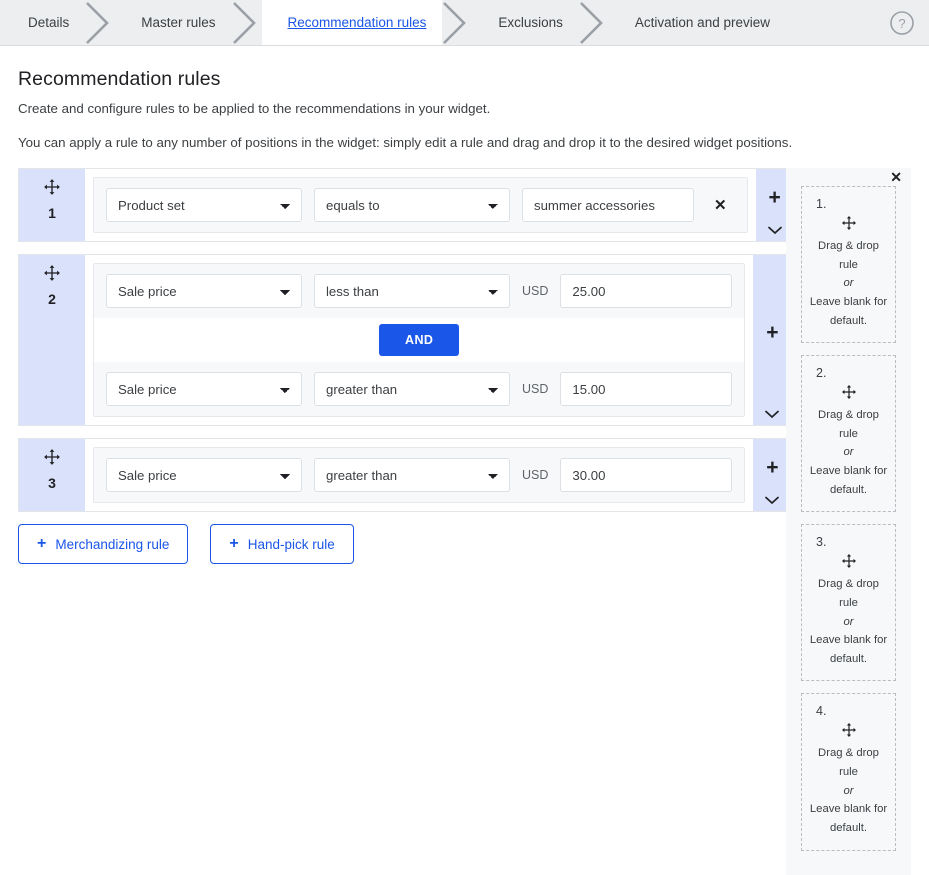 This screenshot has height=875, width=929. I want to click on rule-number: 2, so click(52, 299).